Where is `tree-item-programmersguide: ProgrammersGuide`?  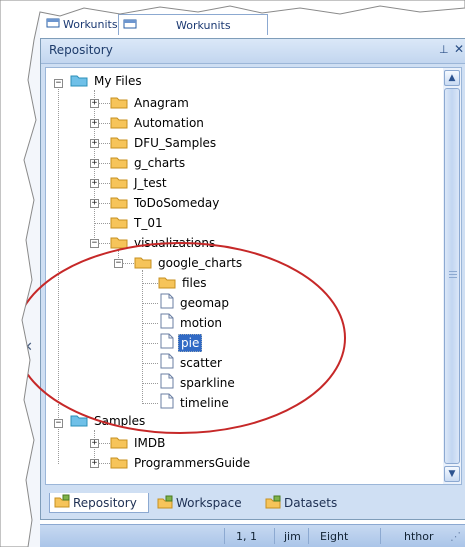 tree-item-programmersguide: ProgrammersGuide is located at coordinates (181, 463).